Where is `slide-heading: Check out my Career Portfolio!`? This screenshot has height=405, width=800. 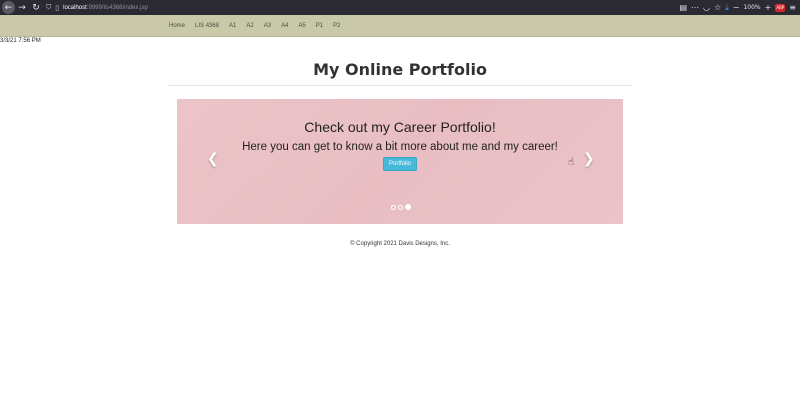
slide-heading: Check out my Career Portfolio! is located at coordinates (400, 127).